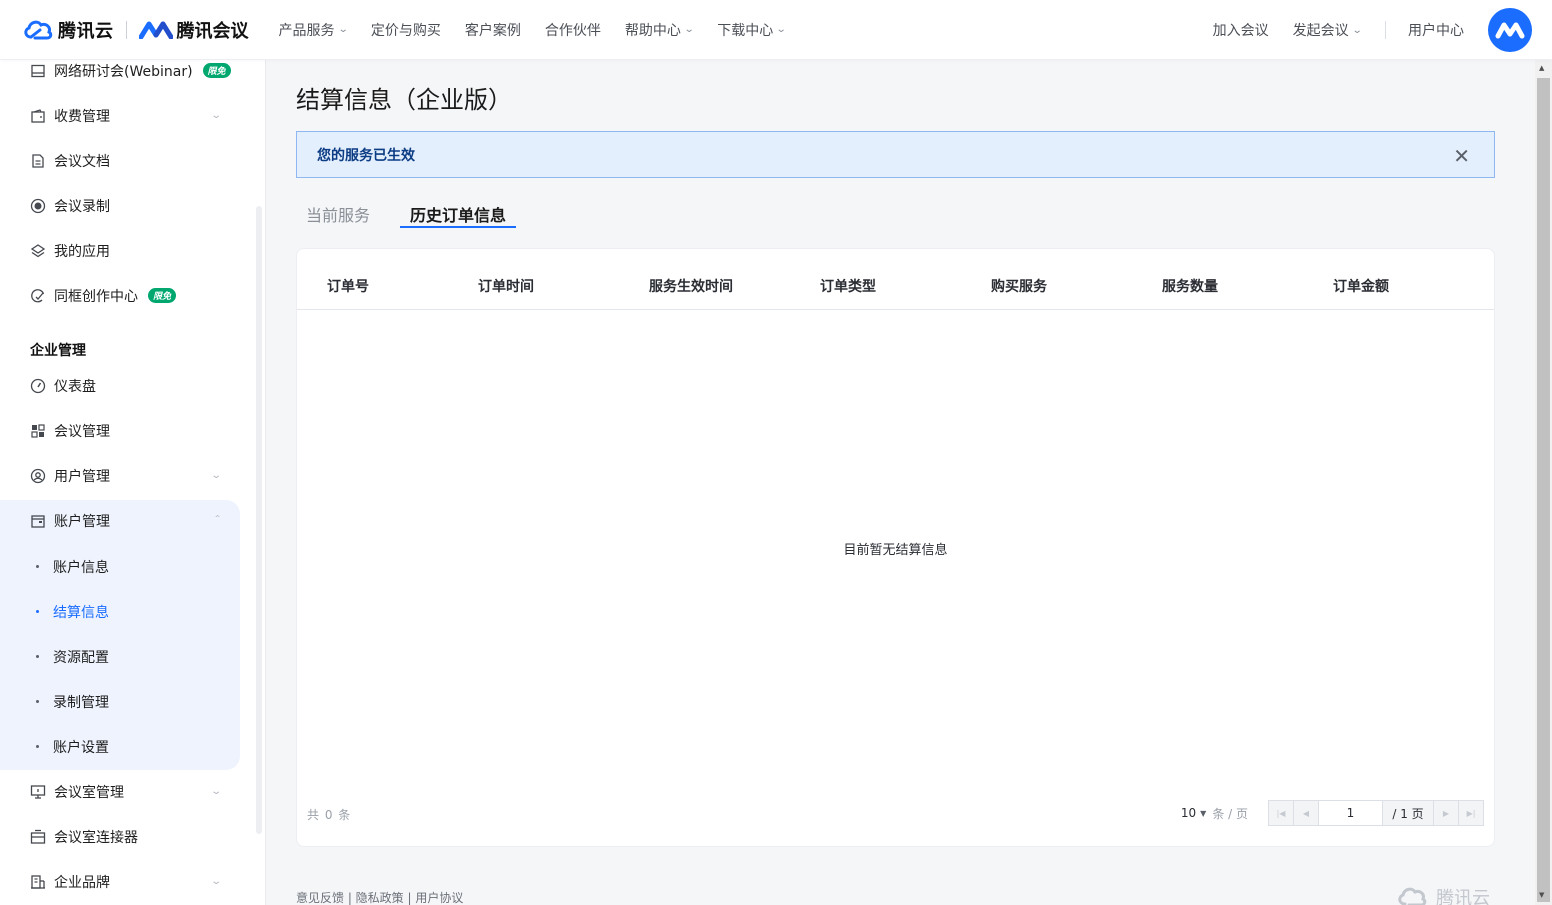 This screenshot has height=905, width=1552. I want to click on tabs: 当前服务 历史订单信息, so click(416, 213).